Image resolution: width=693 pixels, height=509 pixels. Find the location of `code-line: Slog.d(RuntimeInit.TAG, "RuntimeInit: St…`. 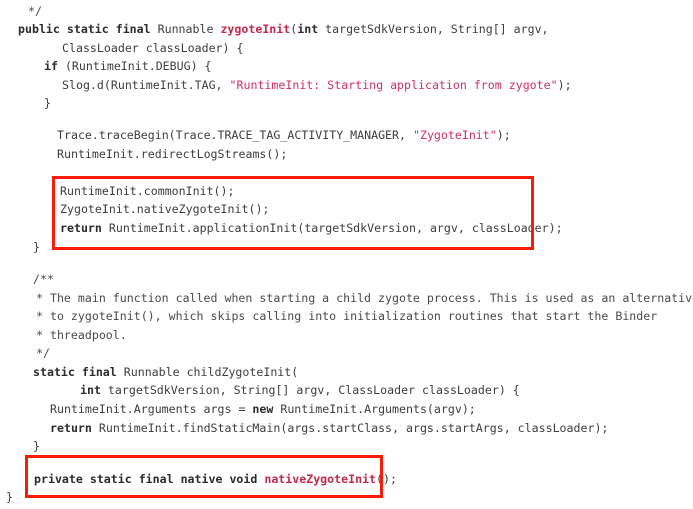

code-line: Slog.d(RuntimeInit.TAG, "RuntimeInit: St… is located at coordinates (286, 85).